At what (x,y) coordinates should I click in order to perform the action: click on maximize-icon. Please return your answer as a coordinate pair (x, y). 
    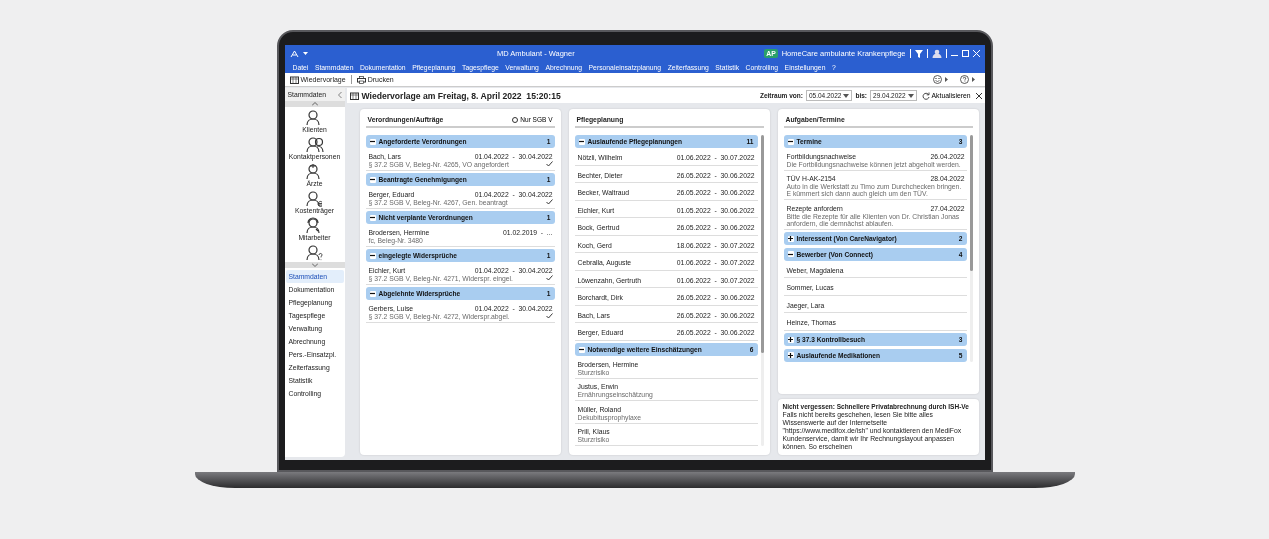
    Looking at the image, I should click on (965, 53).